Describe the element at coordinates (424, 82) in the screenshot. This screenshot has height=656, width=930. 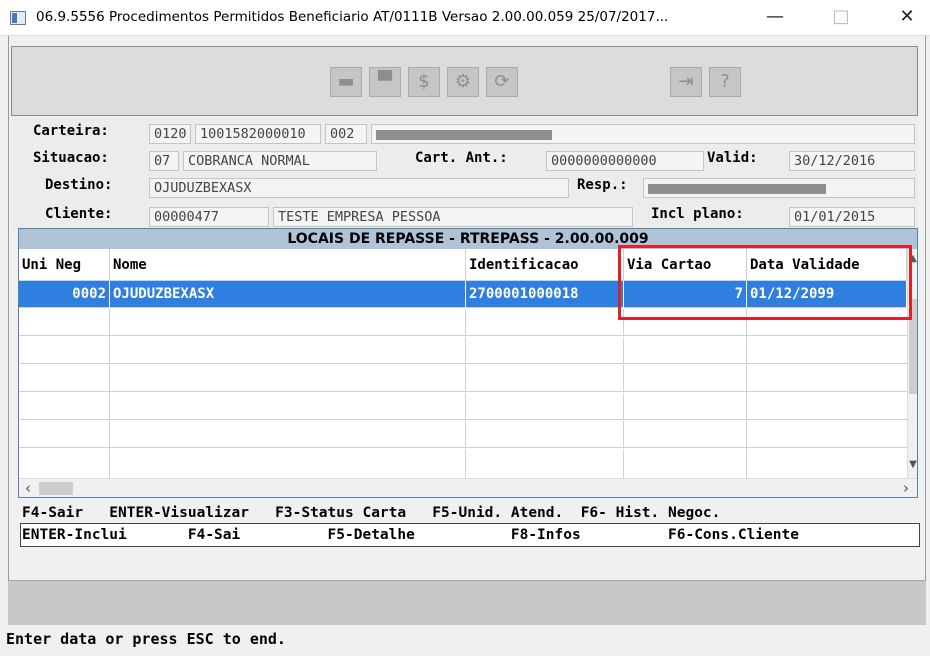
I see `money-icon: $` at that location.